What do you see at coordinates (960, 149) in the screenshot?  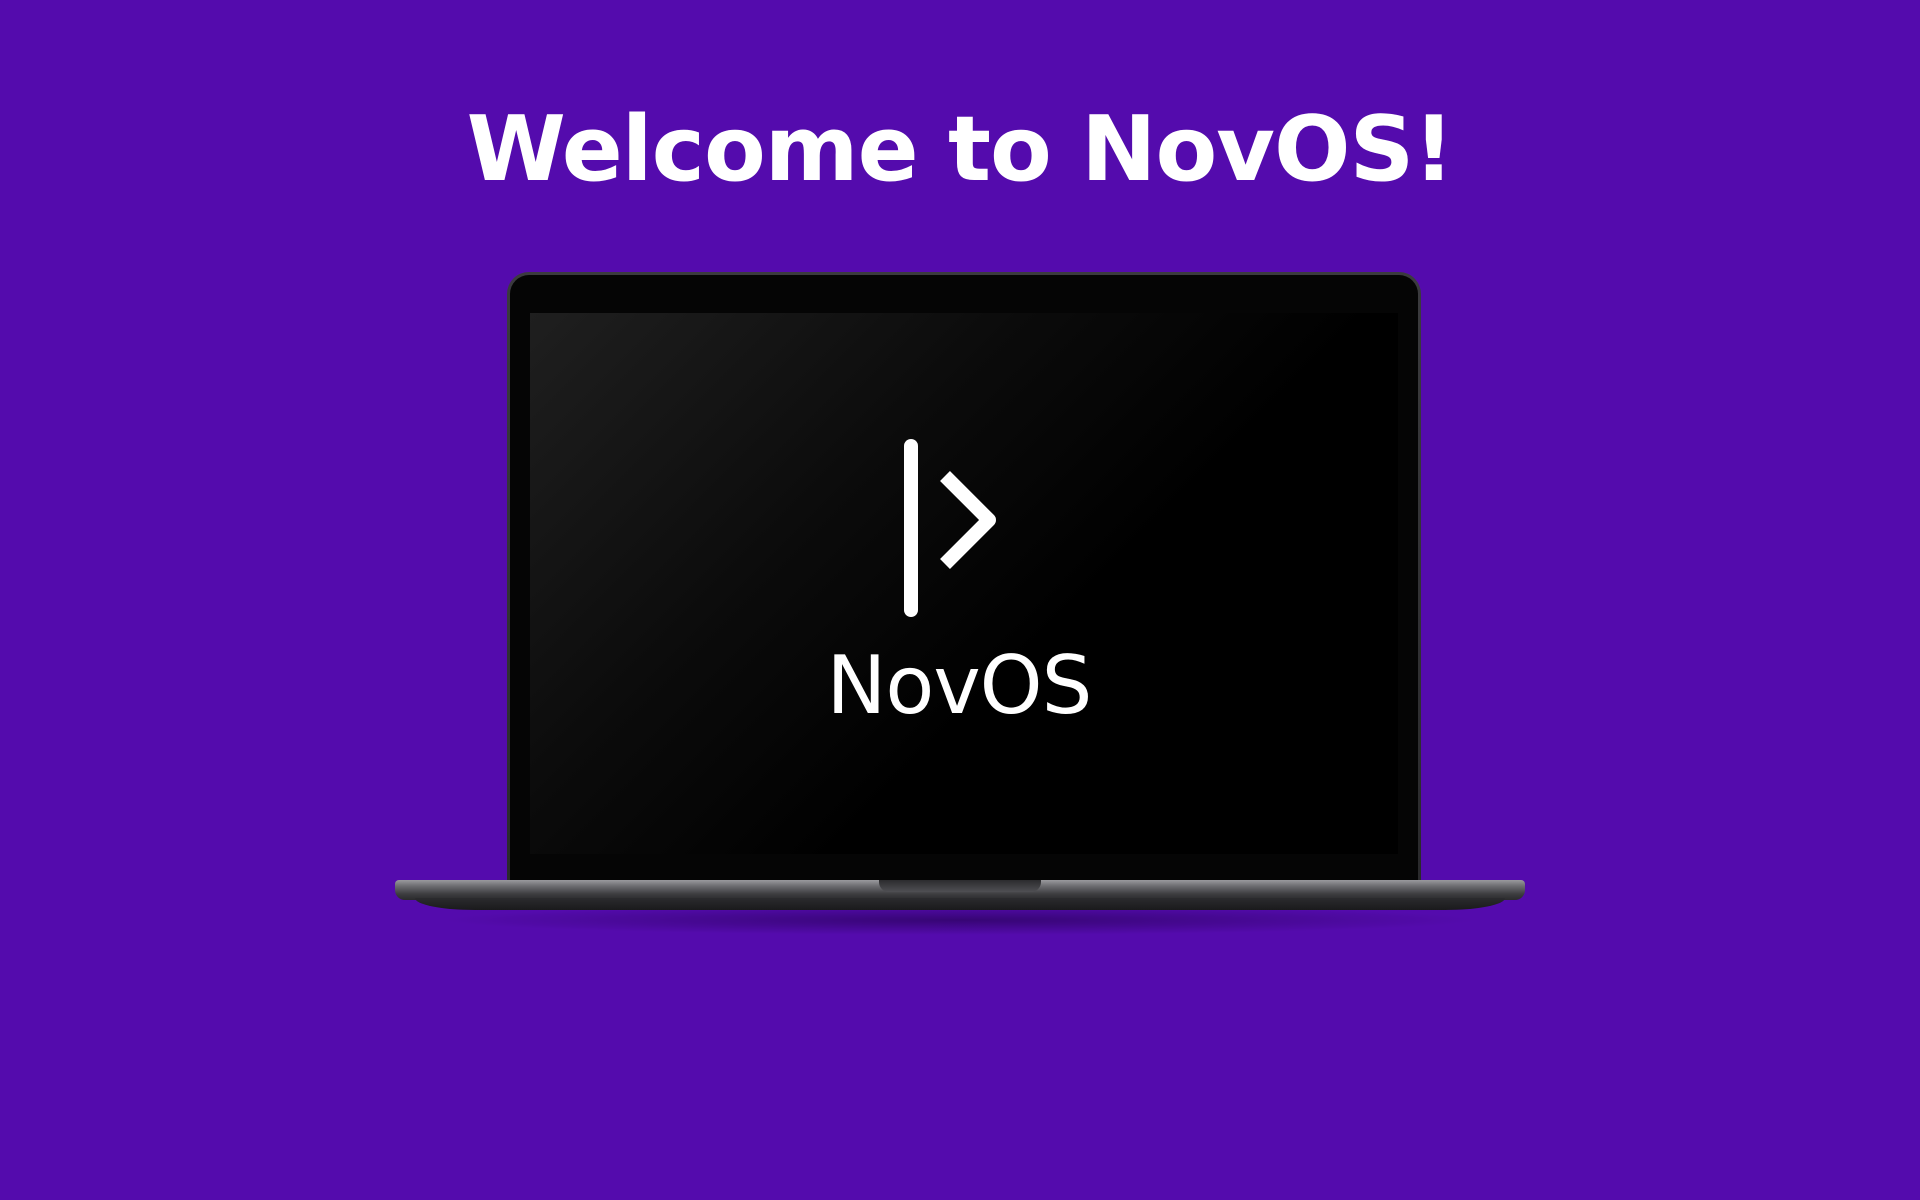 I see `welcome-title: Welcome to NovOS!` at bounding box center [960, 149].